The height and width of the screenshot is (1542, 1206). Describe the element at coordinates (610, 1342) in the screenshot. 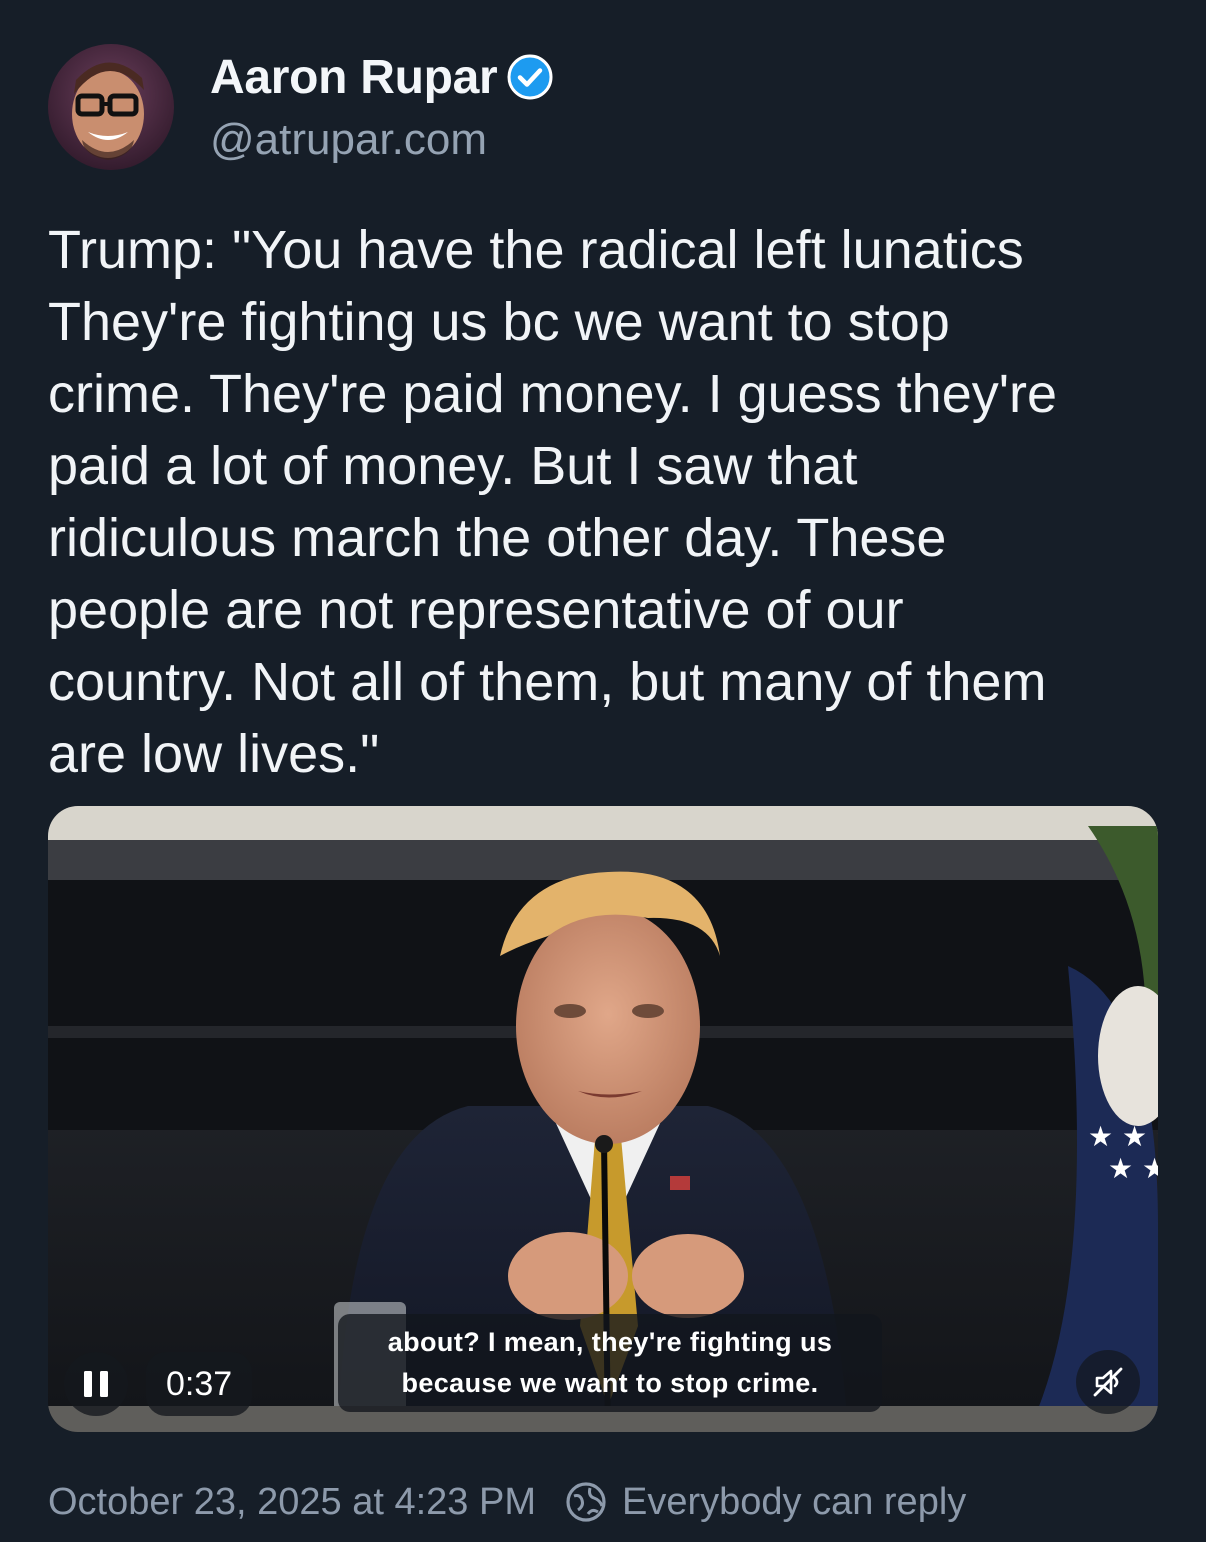

I see `caption-line-1: about? I mean, they're fighting us` at that location.